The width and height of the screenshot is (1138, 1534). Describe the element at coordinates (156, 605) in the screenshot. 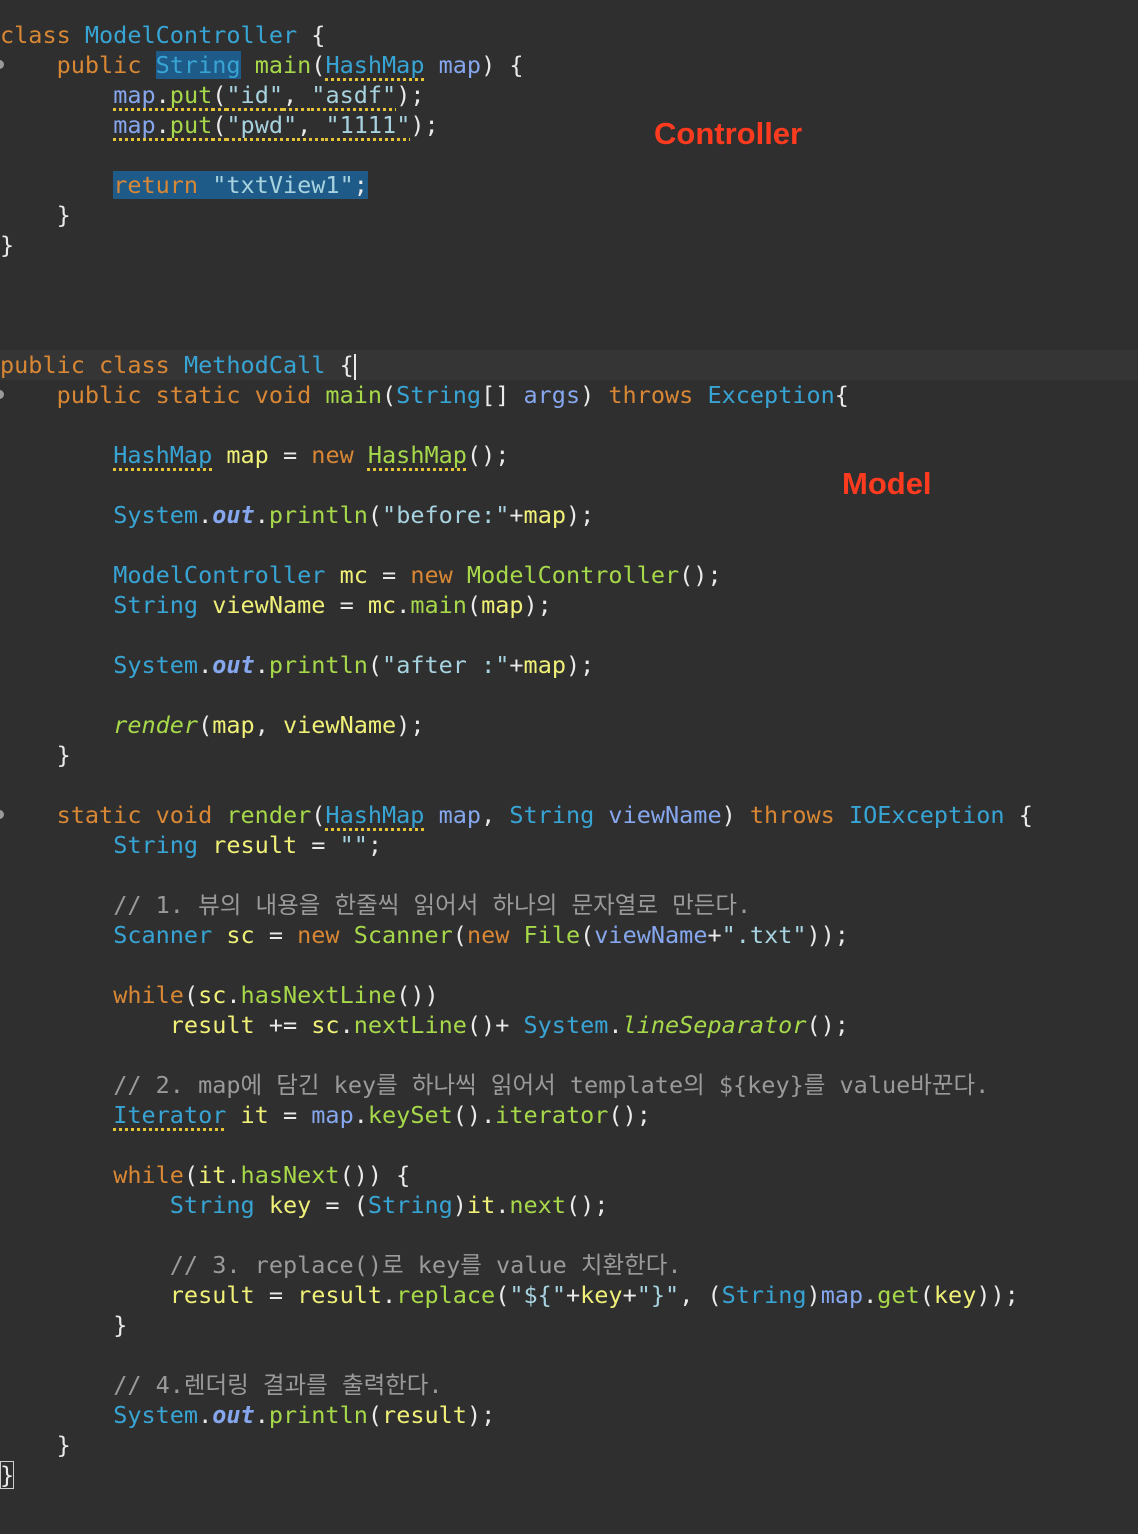

I see `code-token: String` at that location.